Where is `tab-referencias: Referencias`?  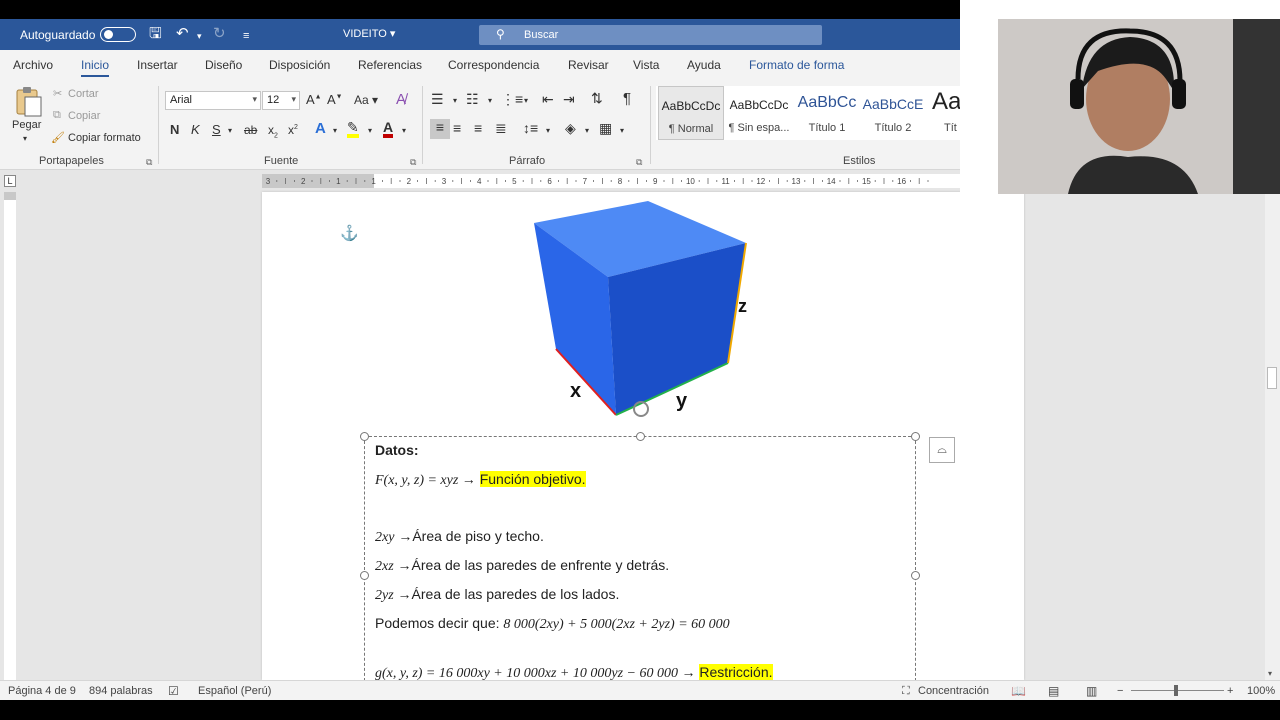
tab-referencias: Referencias is located at coordinates (390, 65).